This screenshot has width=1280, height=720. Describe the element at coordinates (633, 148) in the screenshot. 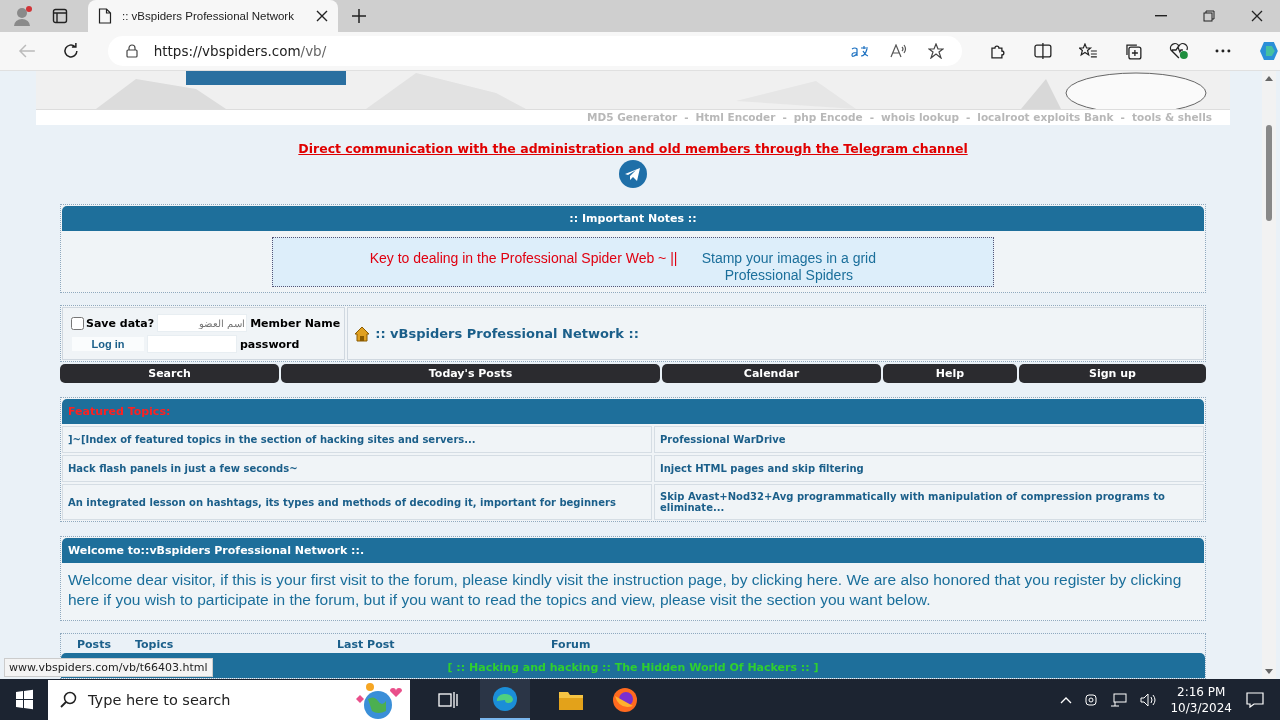

I see `telegram-link: Direct communication with the administration and old members through the Telegram channel` at that location.